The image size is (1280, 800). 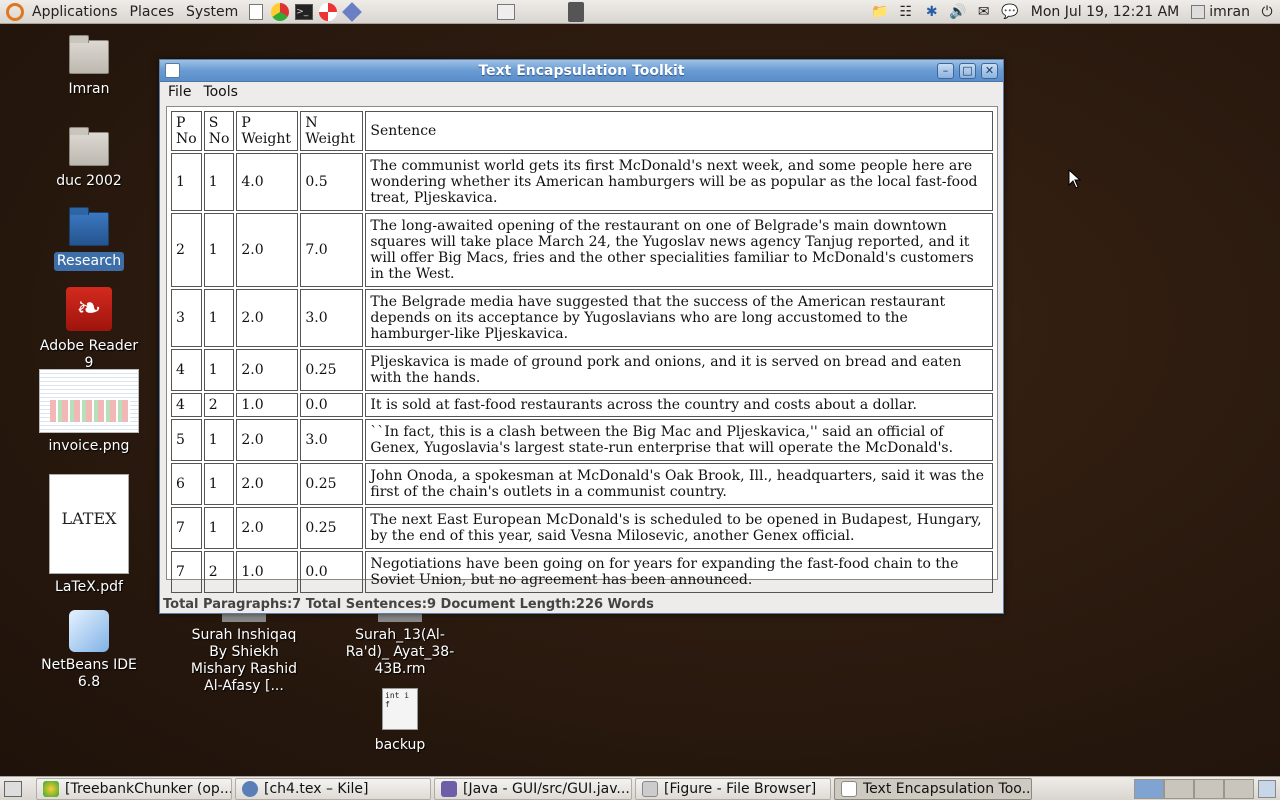 I want to click on header-p-weight: P Weight, so click(x=267, y=131).